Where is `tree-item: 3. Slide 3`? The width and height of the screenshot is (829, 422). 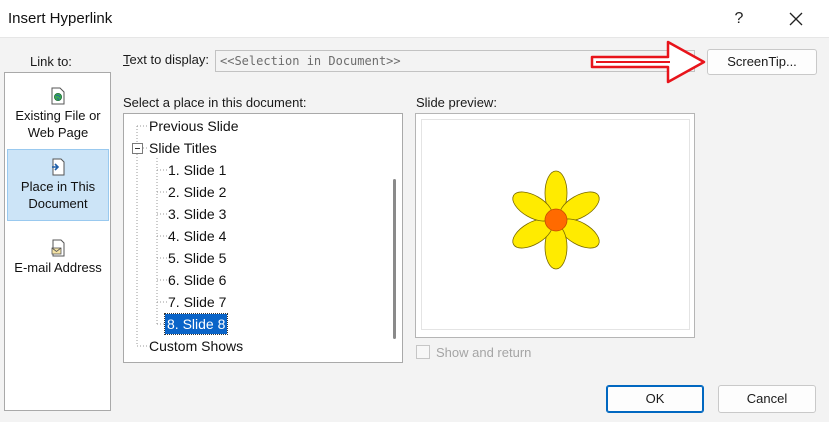 tree-item: 3. Slide 3 is located at coordinates (197, 214).